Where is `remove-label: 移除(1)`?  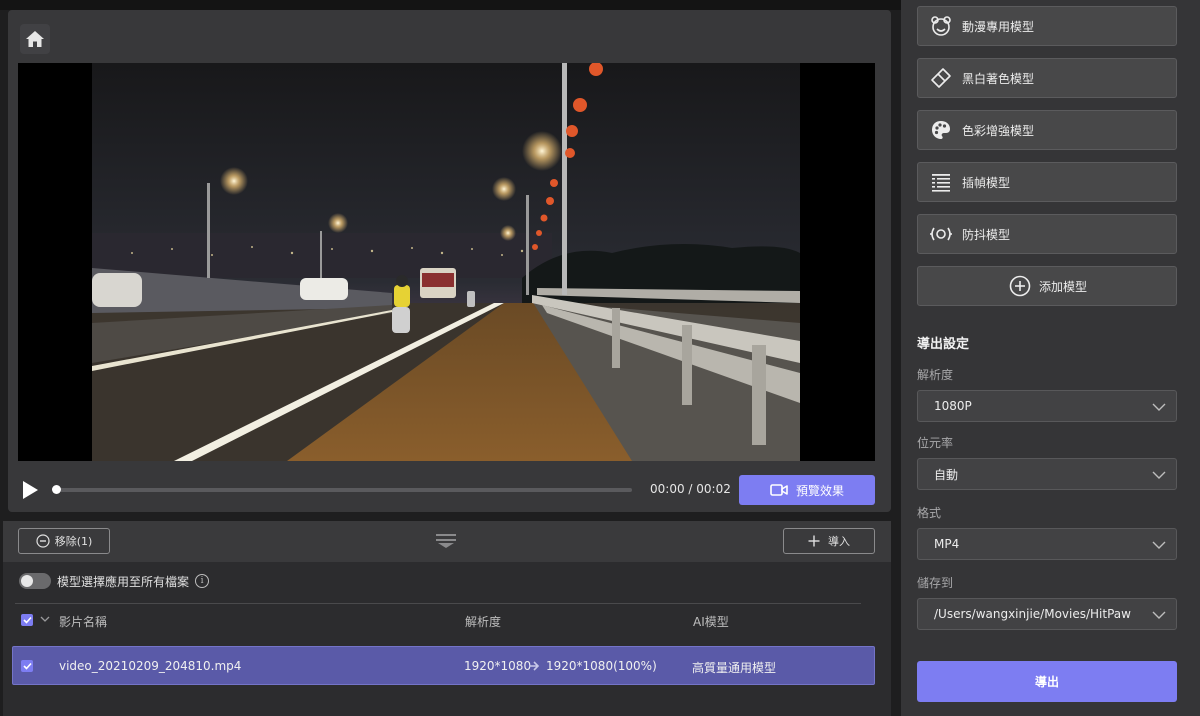
remove-label: 移除(1) is located at coordinates (73, 541).